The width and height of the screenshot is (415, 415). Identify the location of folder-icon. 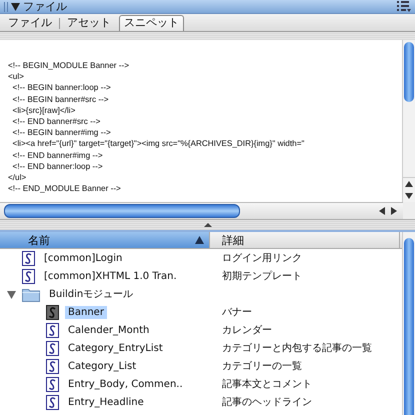
(31, 294).